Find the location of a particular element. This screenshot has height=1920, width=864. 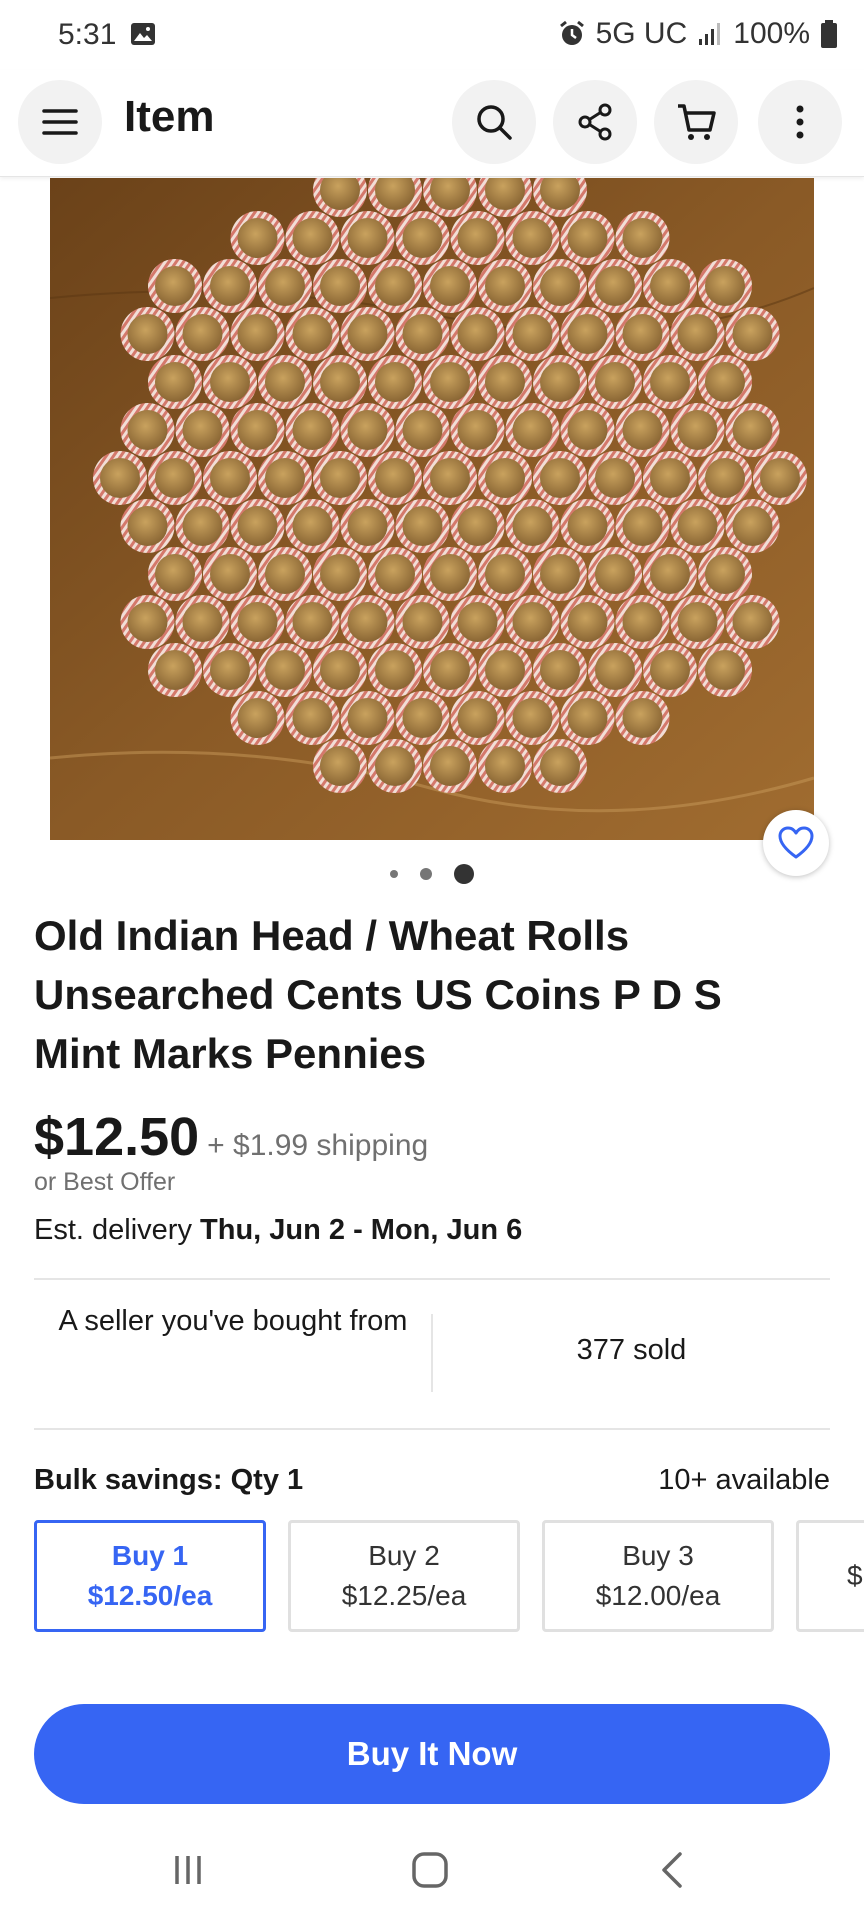

search-button is located at coordinates (494, 122).